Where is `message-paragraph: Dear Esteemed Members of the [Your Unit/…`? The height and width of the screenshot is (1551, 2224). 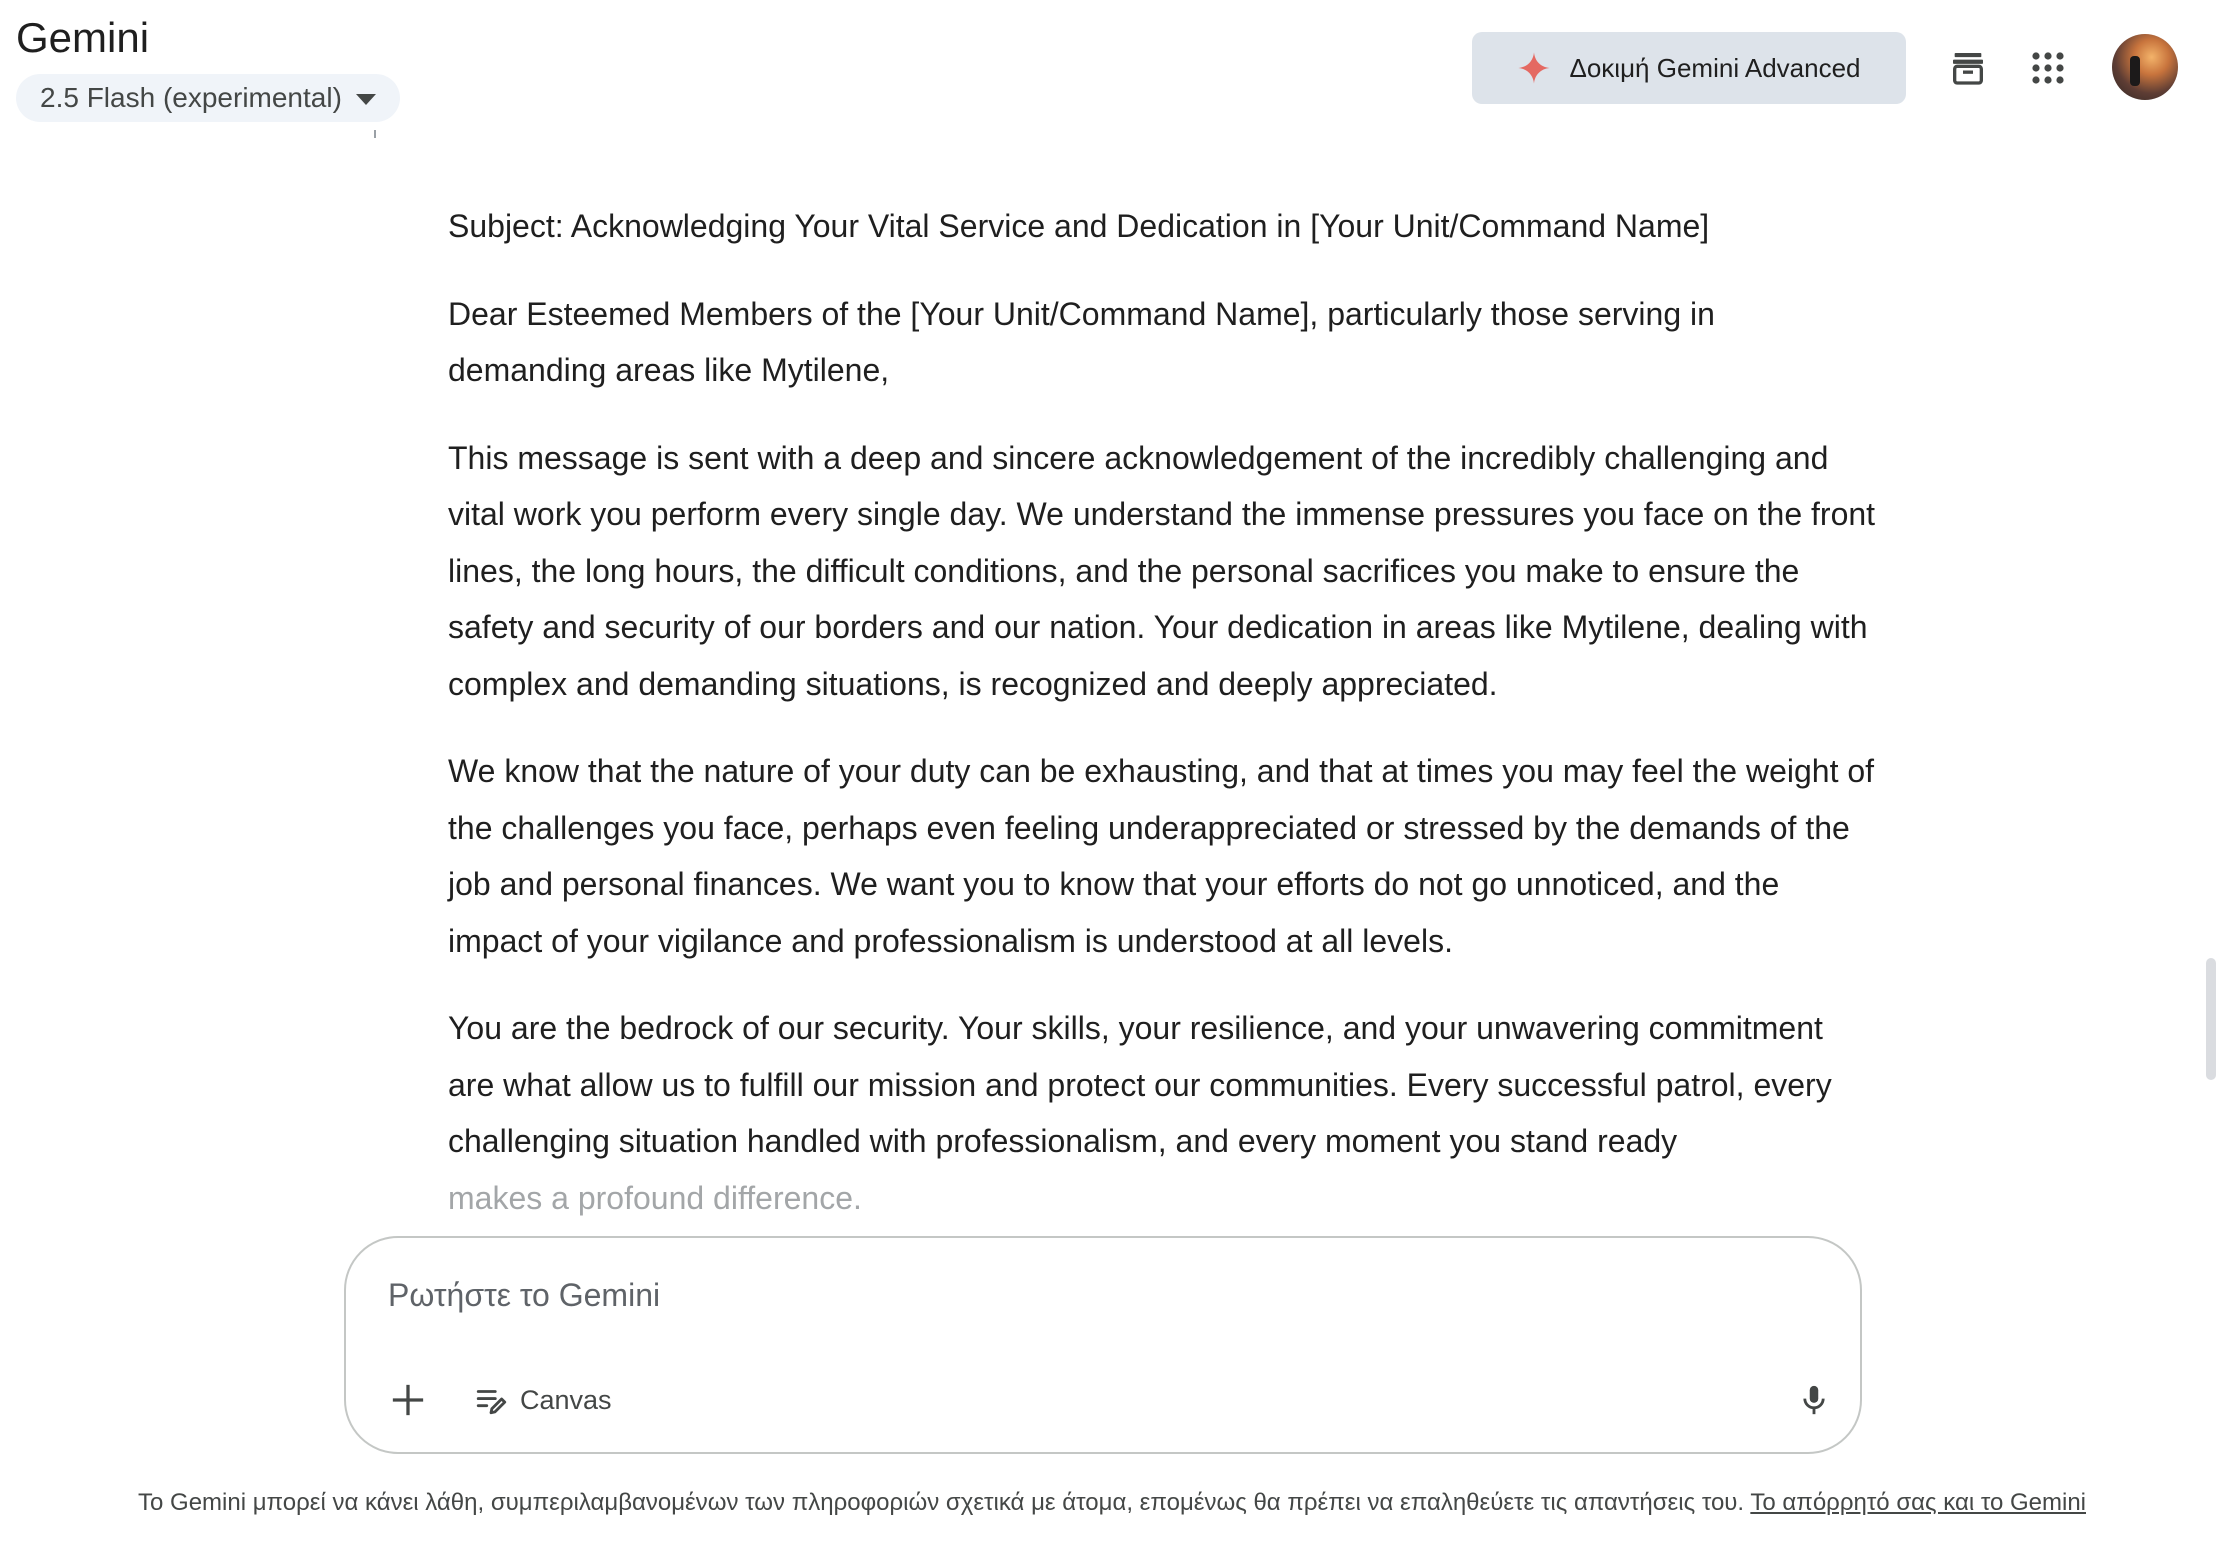
message-paragraph: Dear Esteemed Members of the [Your Unit/… is located at coordinates (1081, 342).